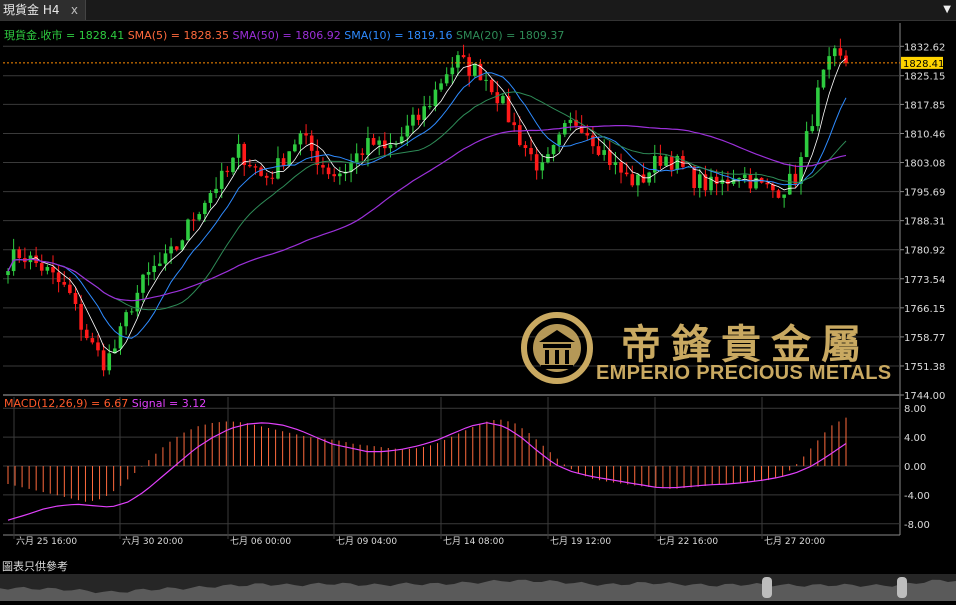 The height and width of the screenshot is (605, 956). Describe the element at coordinates (924, 251) in the screenshot. I see `price-tick-label: 1780.92` at that location.